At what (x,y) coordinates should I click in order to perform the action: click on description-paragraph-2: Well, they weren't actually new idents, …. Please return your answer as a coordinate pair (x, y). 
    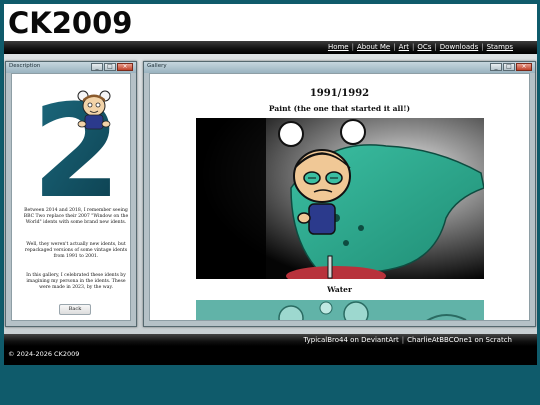
    Looking at the image, I should click on (76, 250).